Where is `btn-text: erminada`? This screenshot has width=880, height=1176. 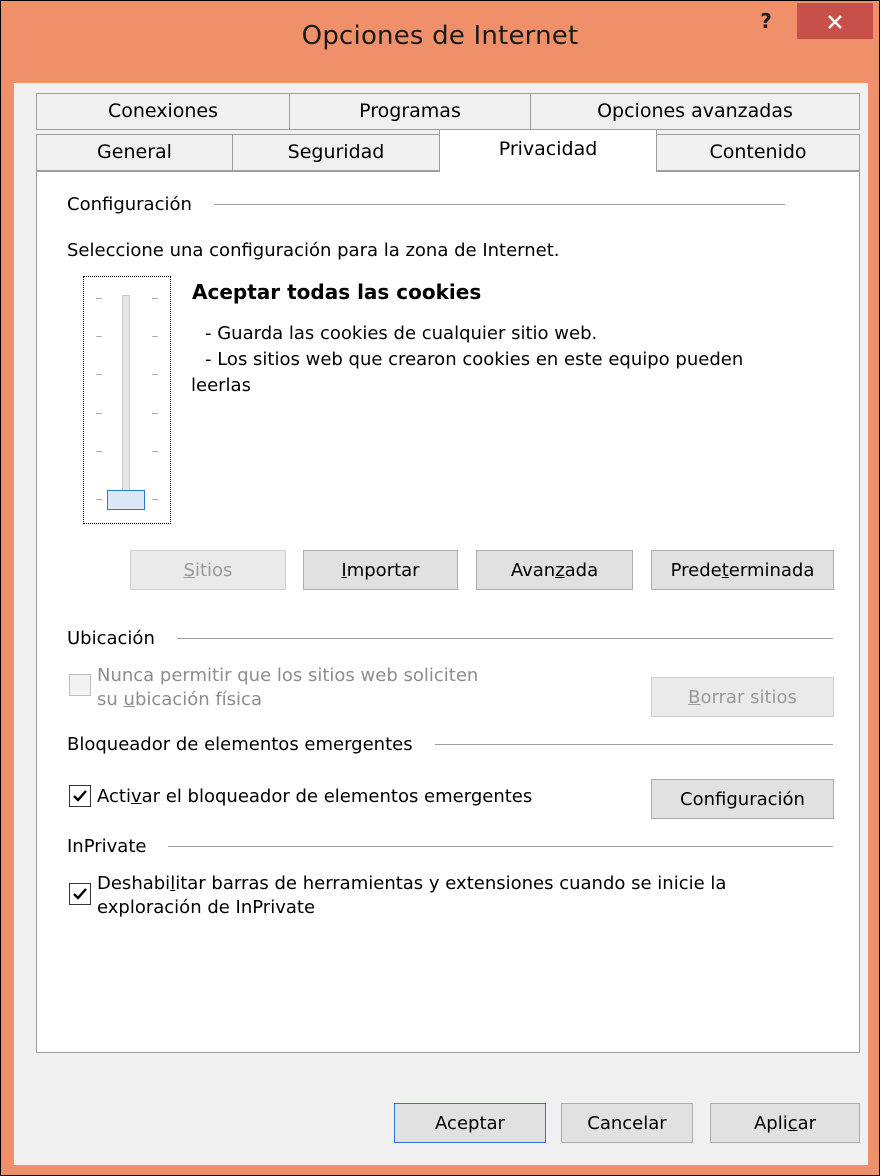 btn-text: erminada is located at coordinates (771, 570).